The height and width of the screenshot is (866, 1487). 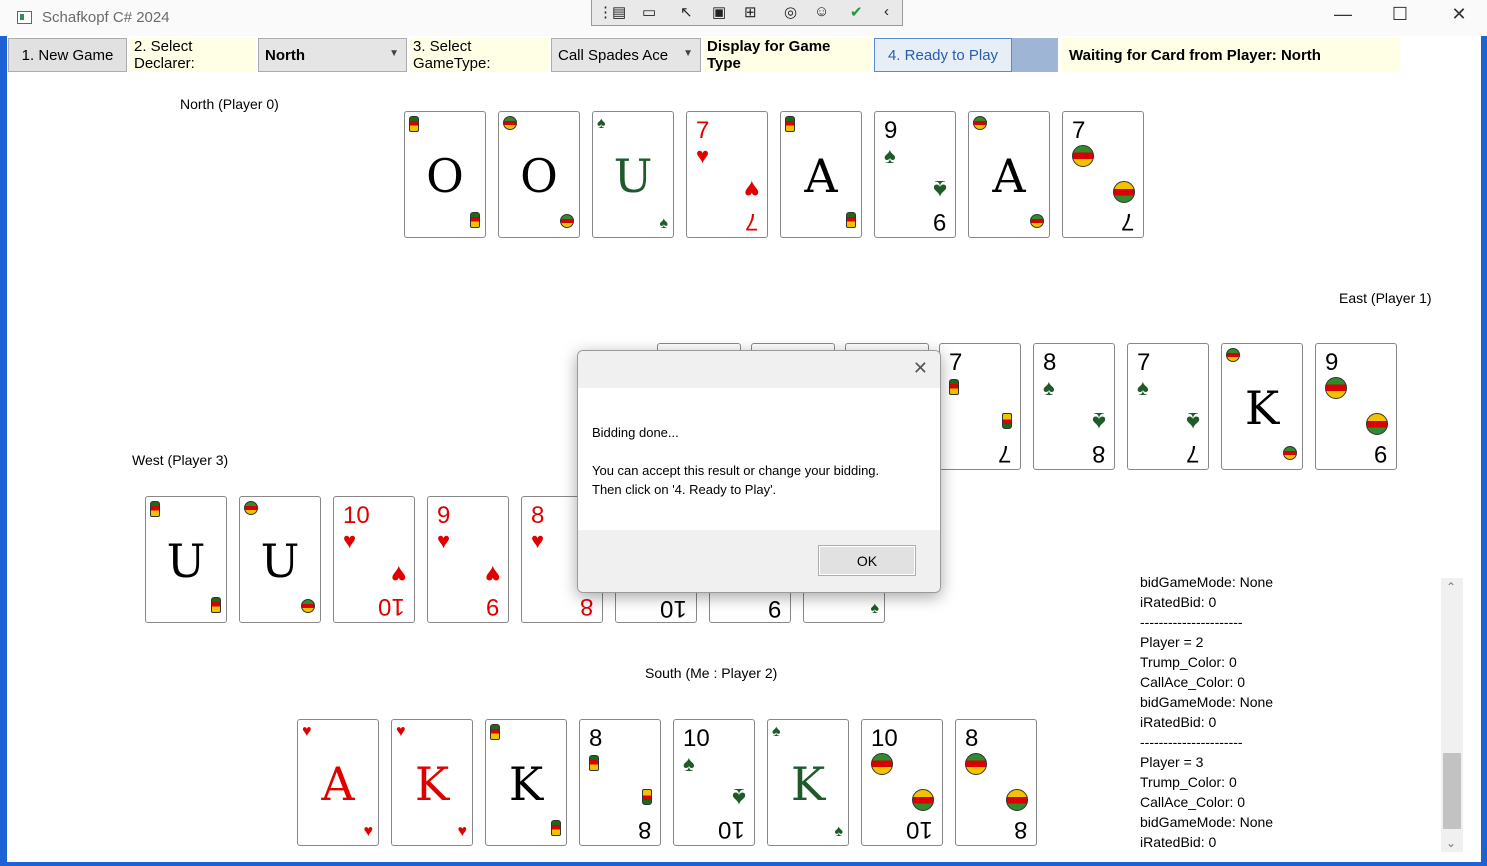 What do you see at coordinates (539, 174) in the screenshot?
I see `card-north-1: O` at bounding box center [539, 174].